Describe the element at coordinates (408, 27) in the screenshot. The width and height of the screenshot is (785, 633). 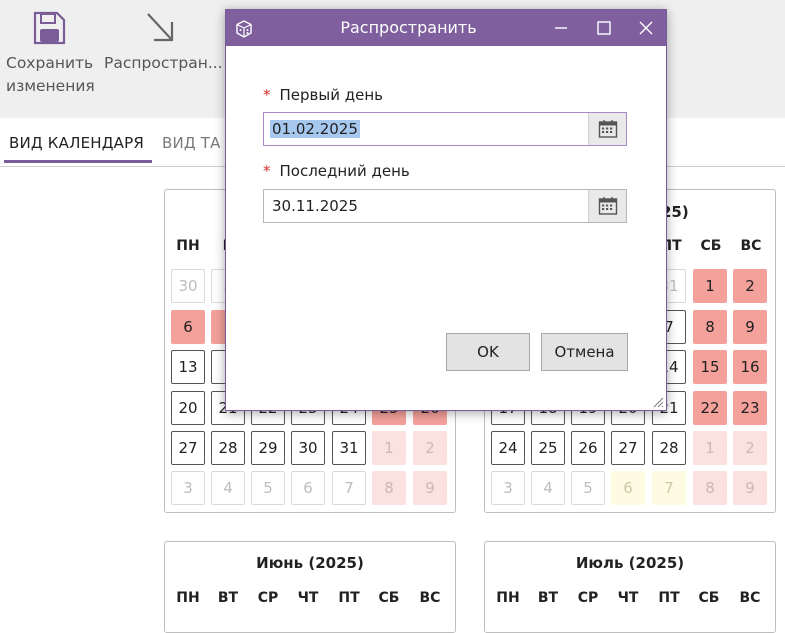
I see `dialog-title: Распространить` at that location.